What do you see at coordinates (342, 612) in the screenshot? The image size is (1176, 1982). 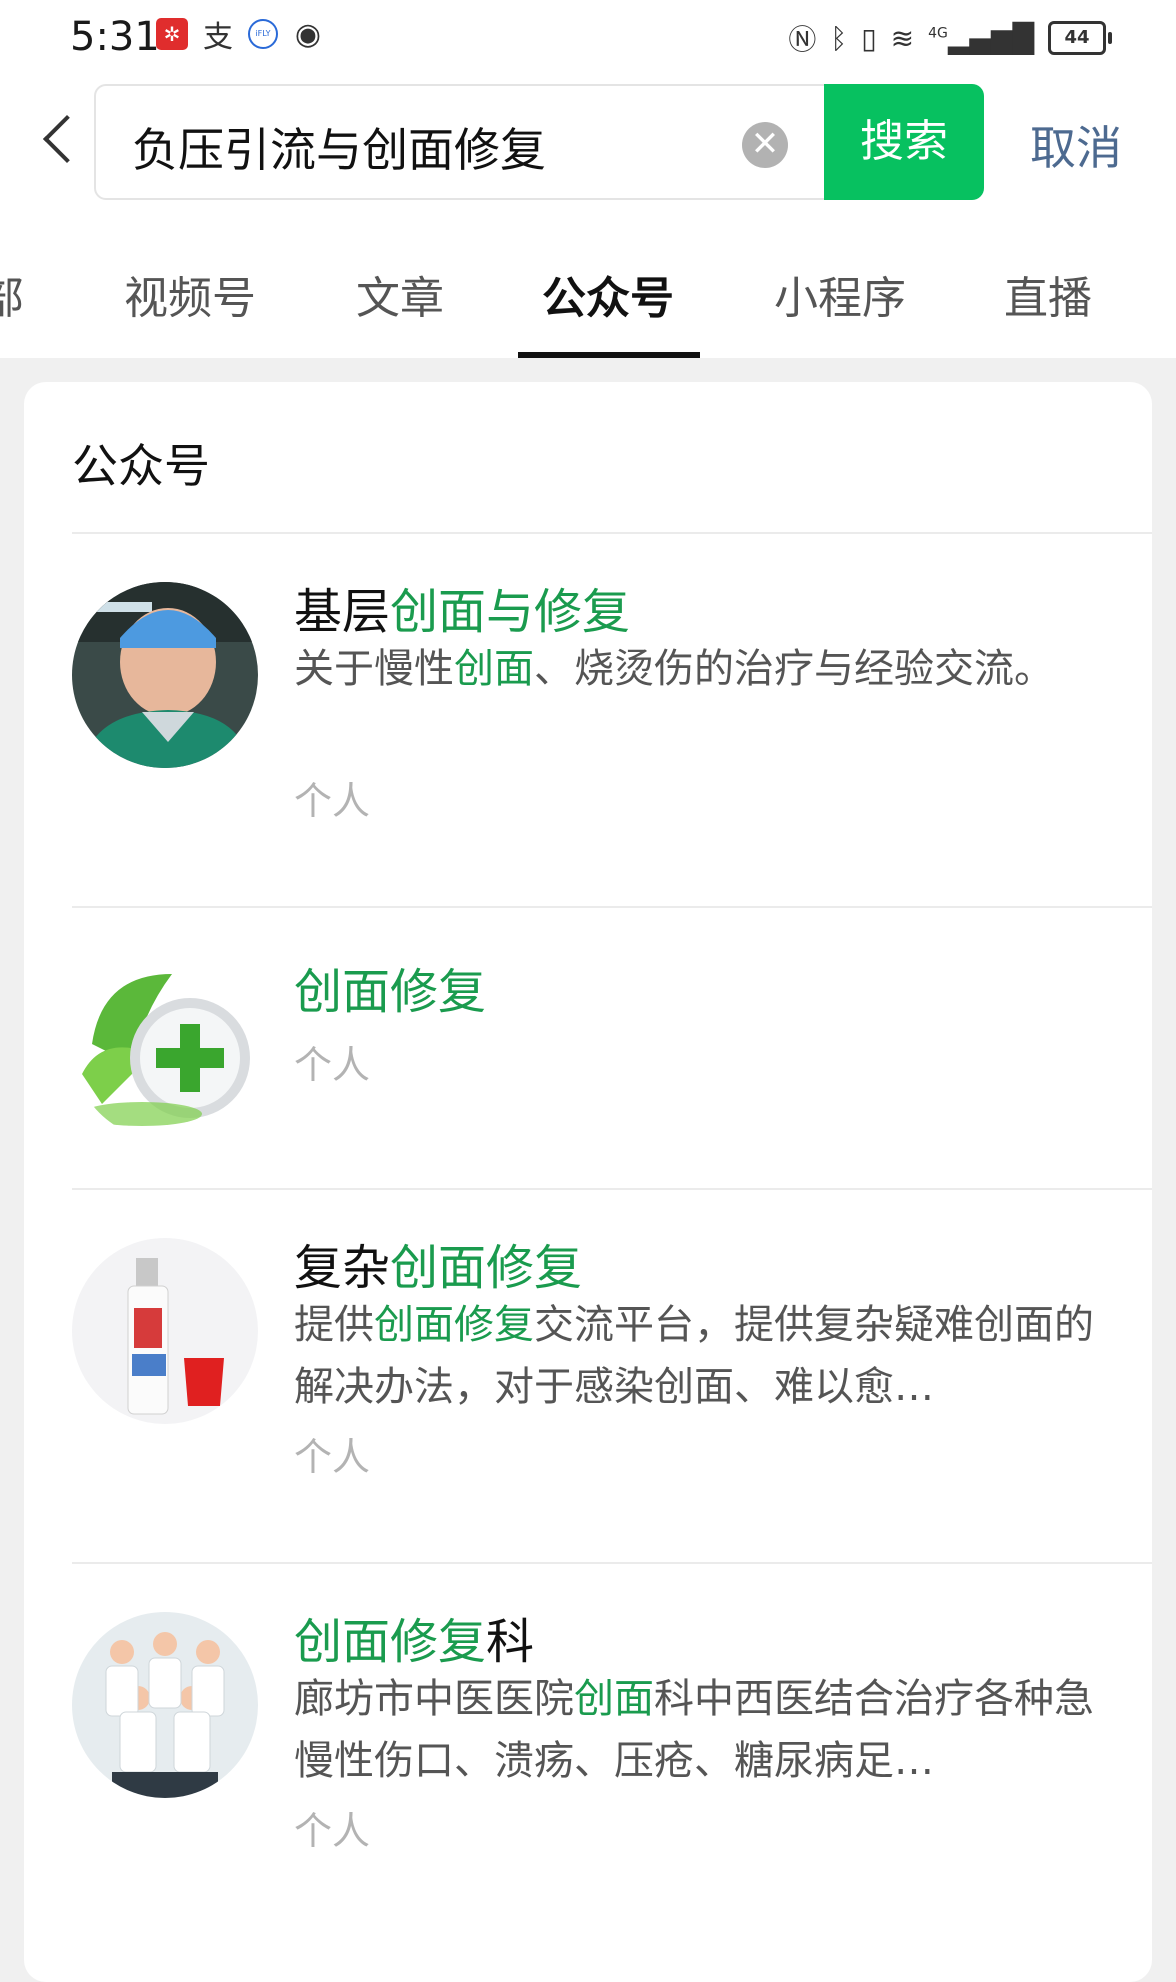 I see `title-plain: 基层` at bounding box center [342, 612].